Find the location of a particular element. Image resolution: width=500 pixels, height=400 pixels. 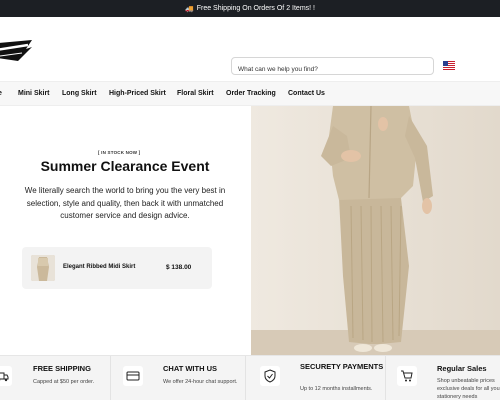

feature-title: Regular Sales is located at coordinates (462, 368).